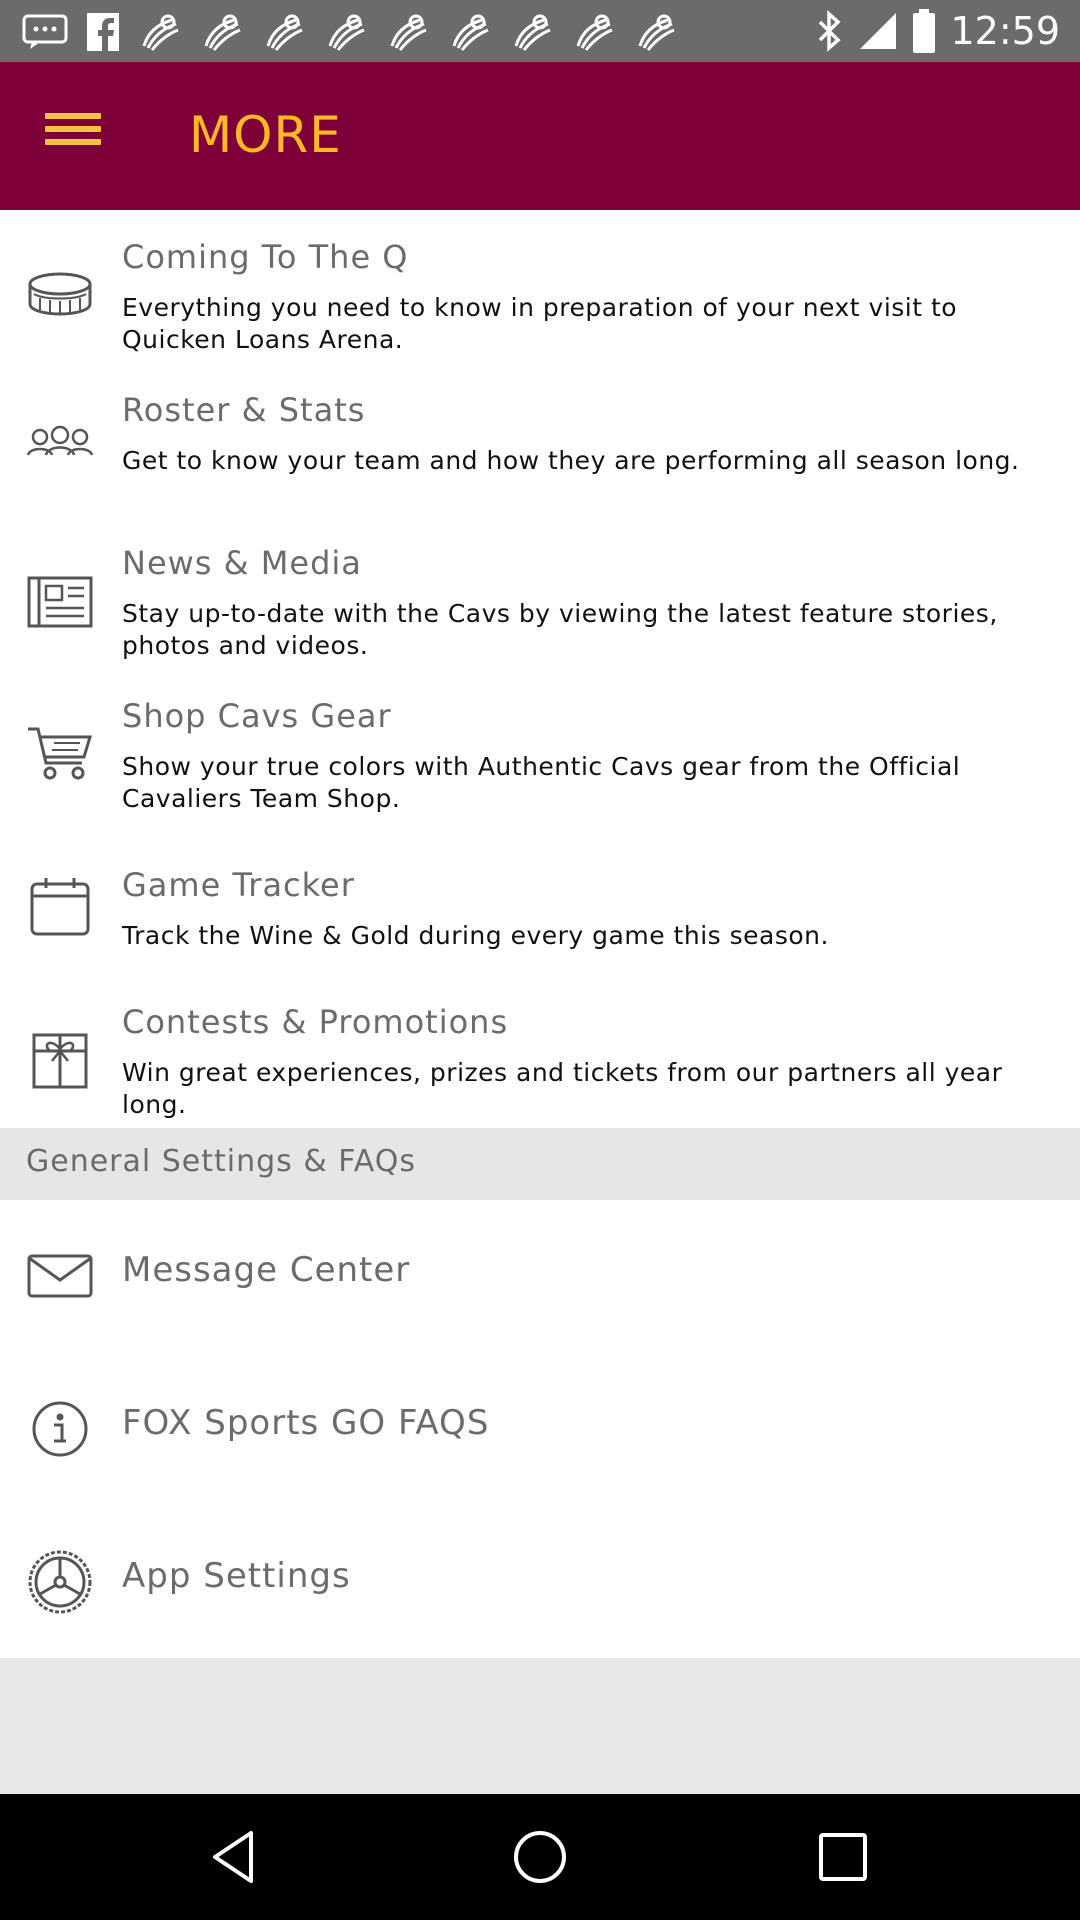 This screenshot has height=1920, width=1080. What do you see at coordinates (103, 32) in the screenshot?
I see `facebook-icon` at bounding box center [103, 32].